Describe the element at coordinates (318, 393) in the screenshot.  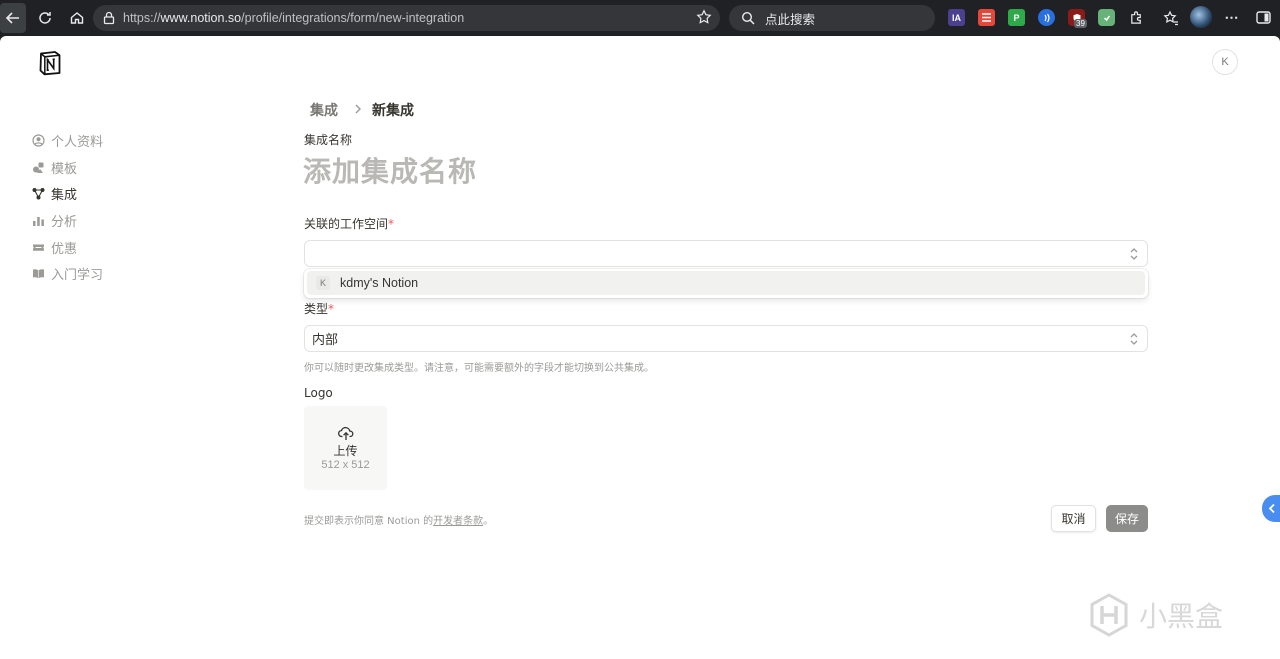
I see `logo-label: Logo` at that location.